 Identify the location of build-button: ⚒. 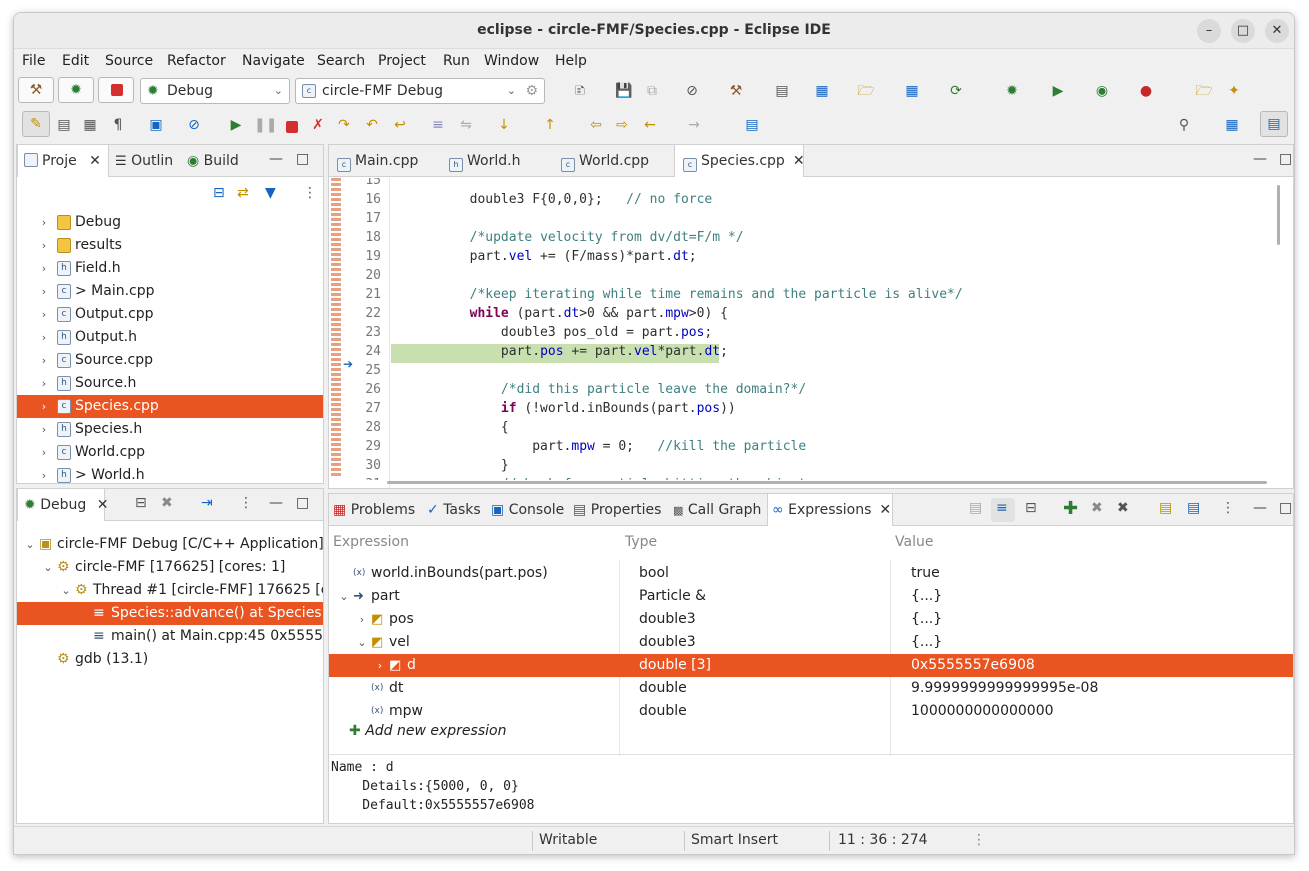
(36, 90).